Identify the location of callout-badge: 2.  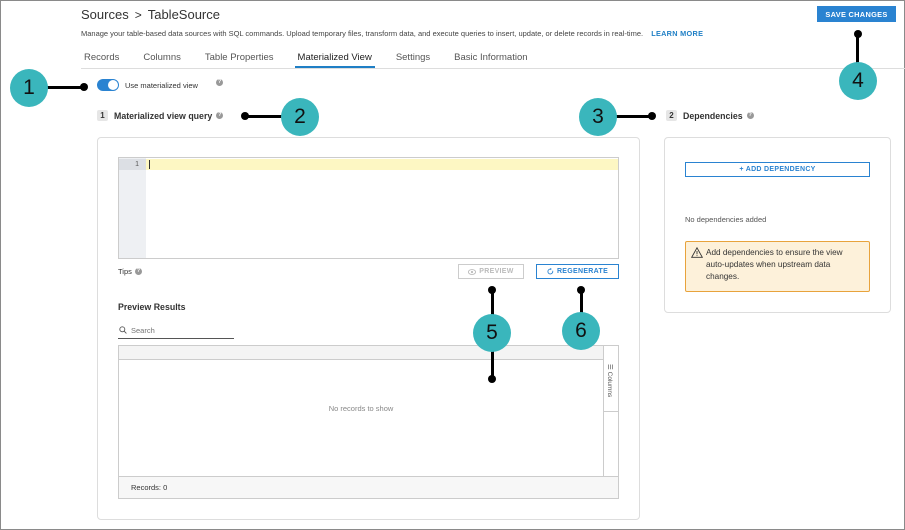
(300, 117).